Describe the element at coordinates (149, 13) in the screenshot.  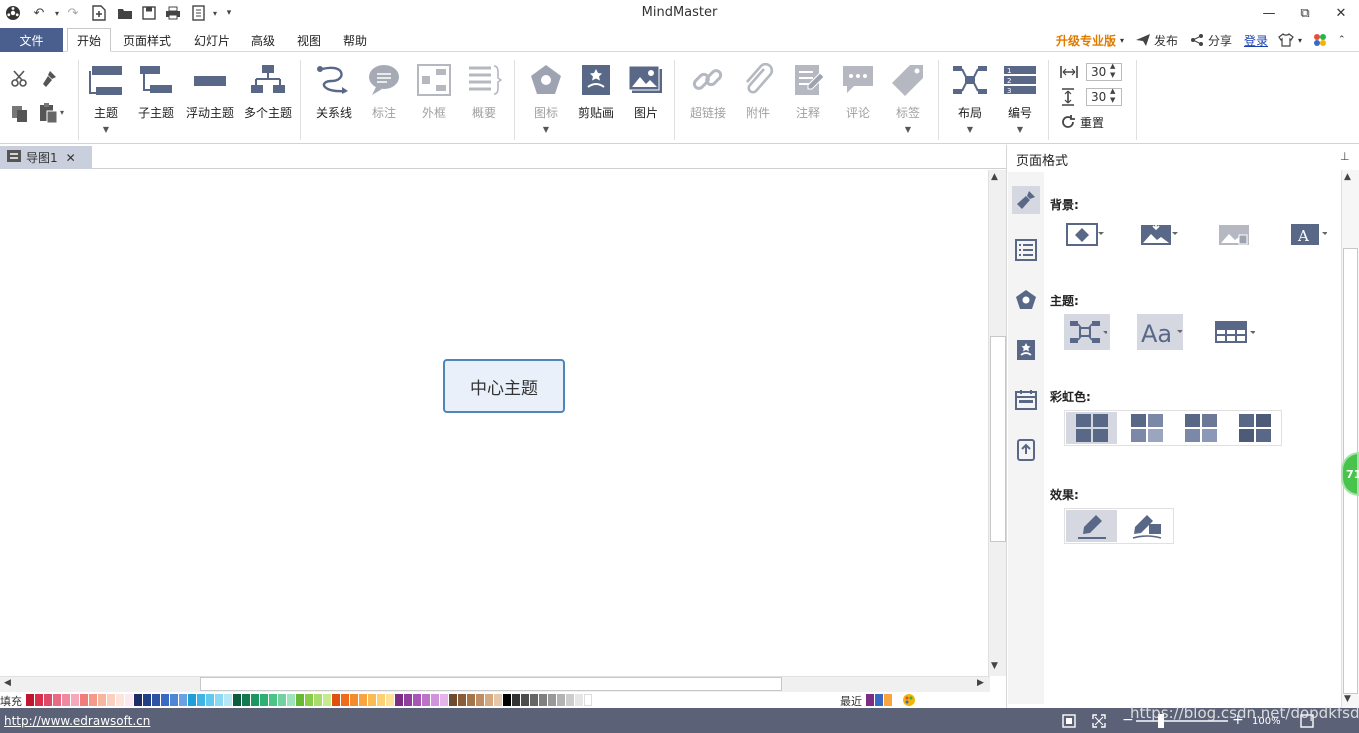
I see `save-icon` at that location.